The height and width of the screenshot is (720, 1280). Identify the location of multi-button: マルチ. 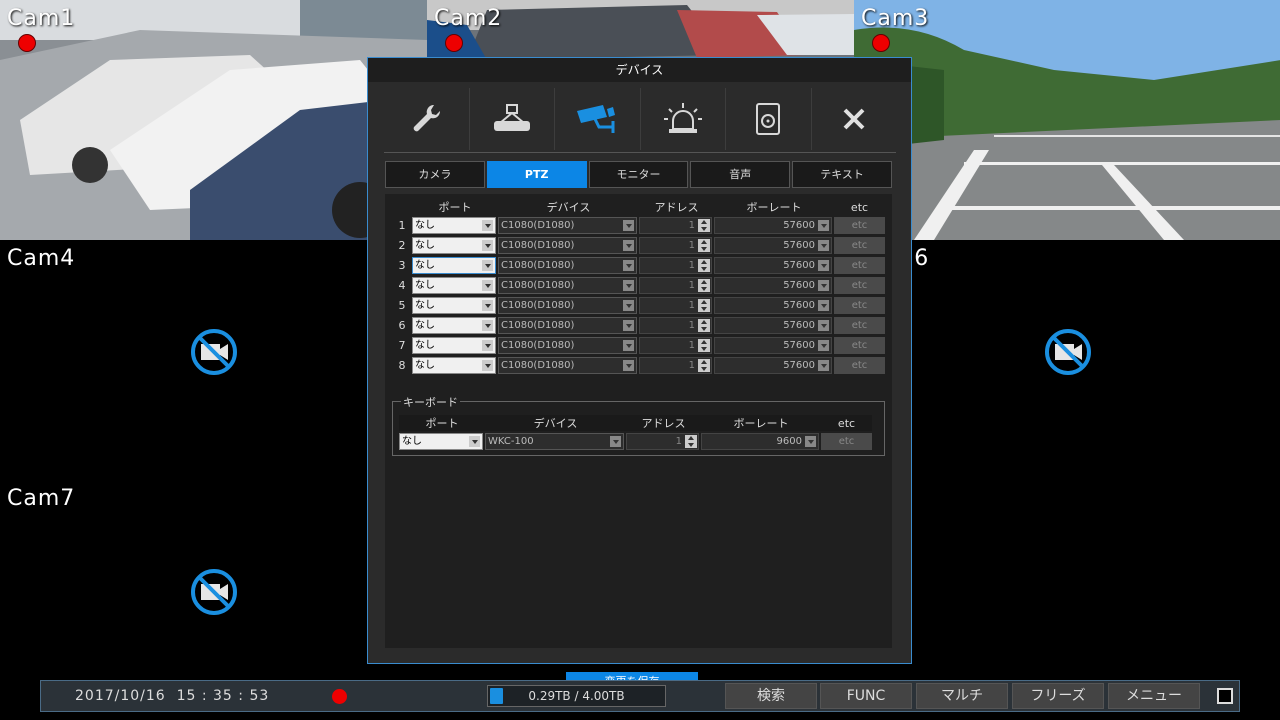
(962, 696).